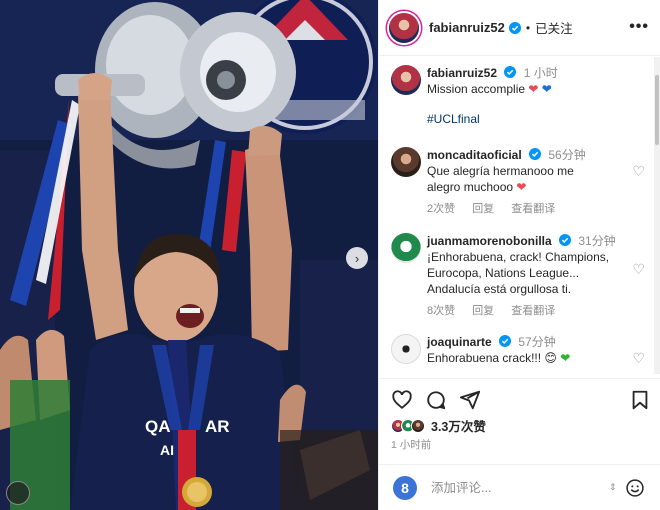 The image size is (660, 510). I want to click on smiling-face-emoji-icon: 😊, so click(550, 358).